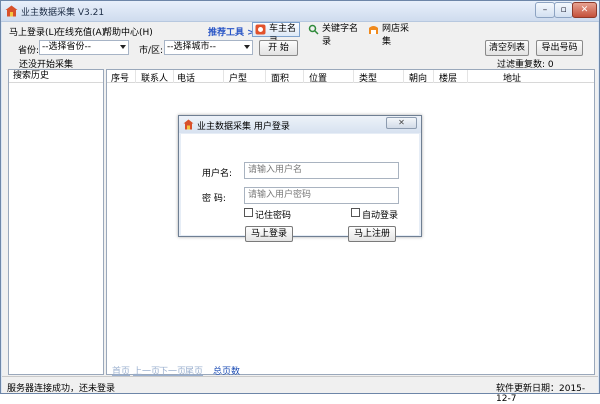 The width and height of the screenshot is (600, 404). Describe the element at coordinates (151, 51) in the screenshot. I see `city-label: 市/区:` at that location.